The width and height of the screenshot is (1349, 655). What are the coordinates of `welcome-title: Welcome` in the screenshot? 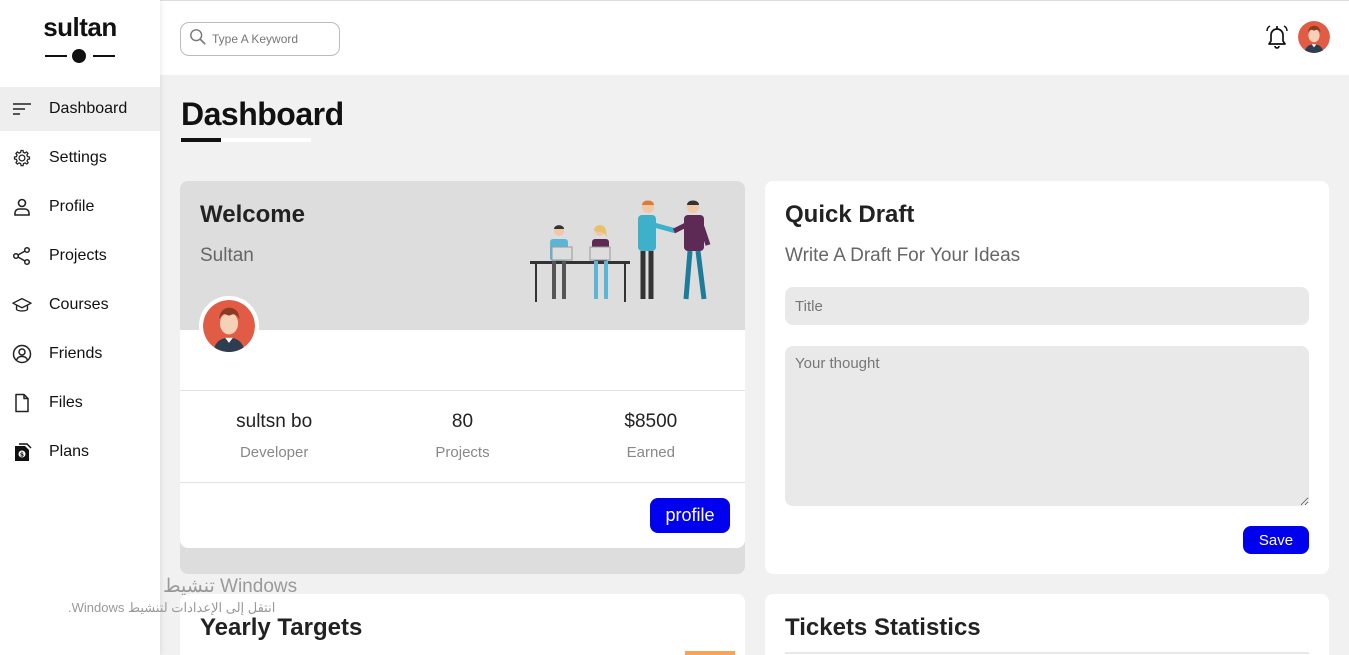 It's located at (252, 214).